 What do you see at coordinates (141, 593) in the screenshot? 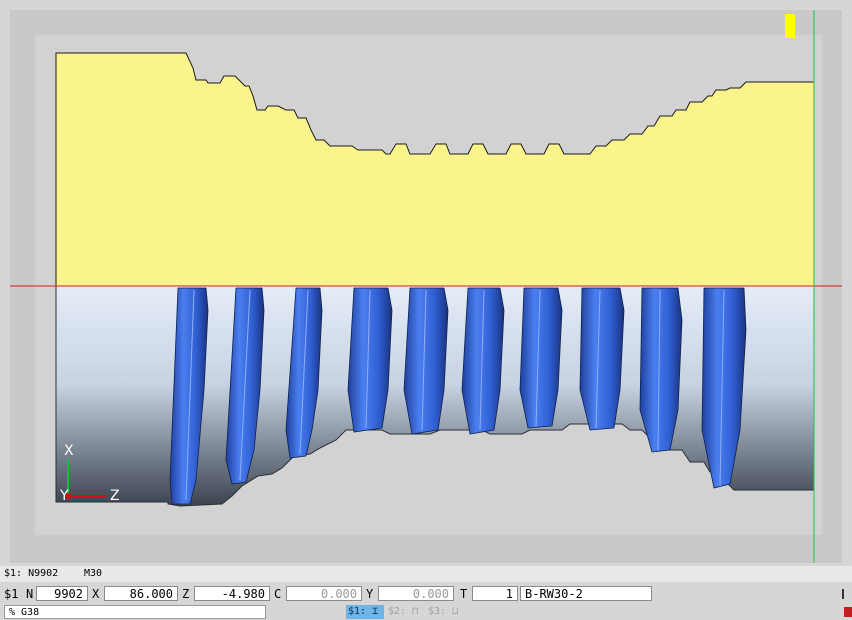
I see `x-value: 86.000` at bounding box center [141, 593].